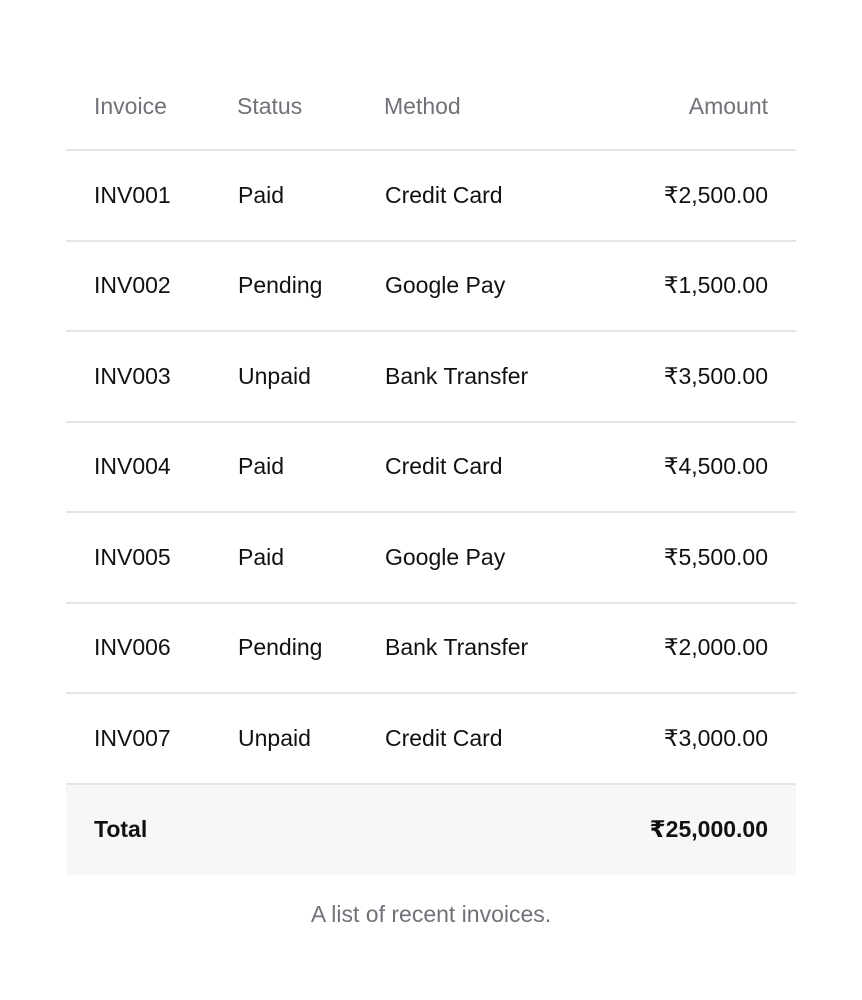 This screenshot has width=862, height=1000. Describe the element at coordinates (310, 107) in the screenshot. I see `header-status: Status` at that location.